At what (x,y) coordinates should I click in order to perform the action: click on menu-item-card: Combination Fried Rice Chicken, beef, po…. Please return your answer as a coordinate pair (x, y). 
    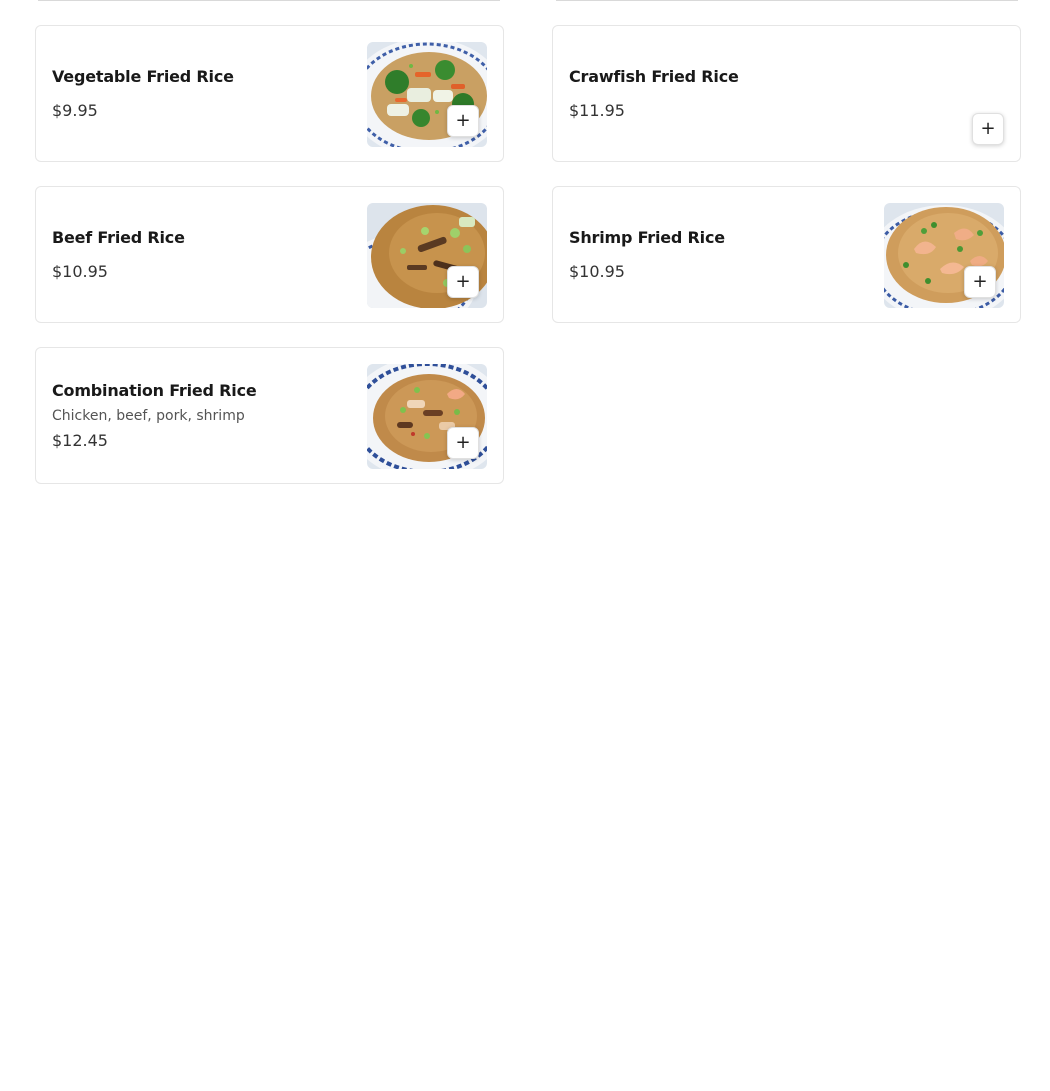
    Looking at the image, I should click on (269, 415).